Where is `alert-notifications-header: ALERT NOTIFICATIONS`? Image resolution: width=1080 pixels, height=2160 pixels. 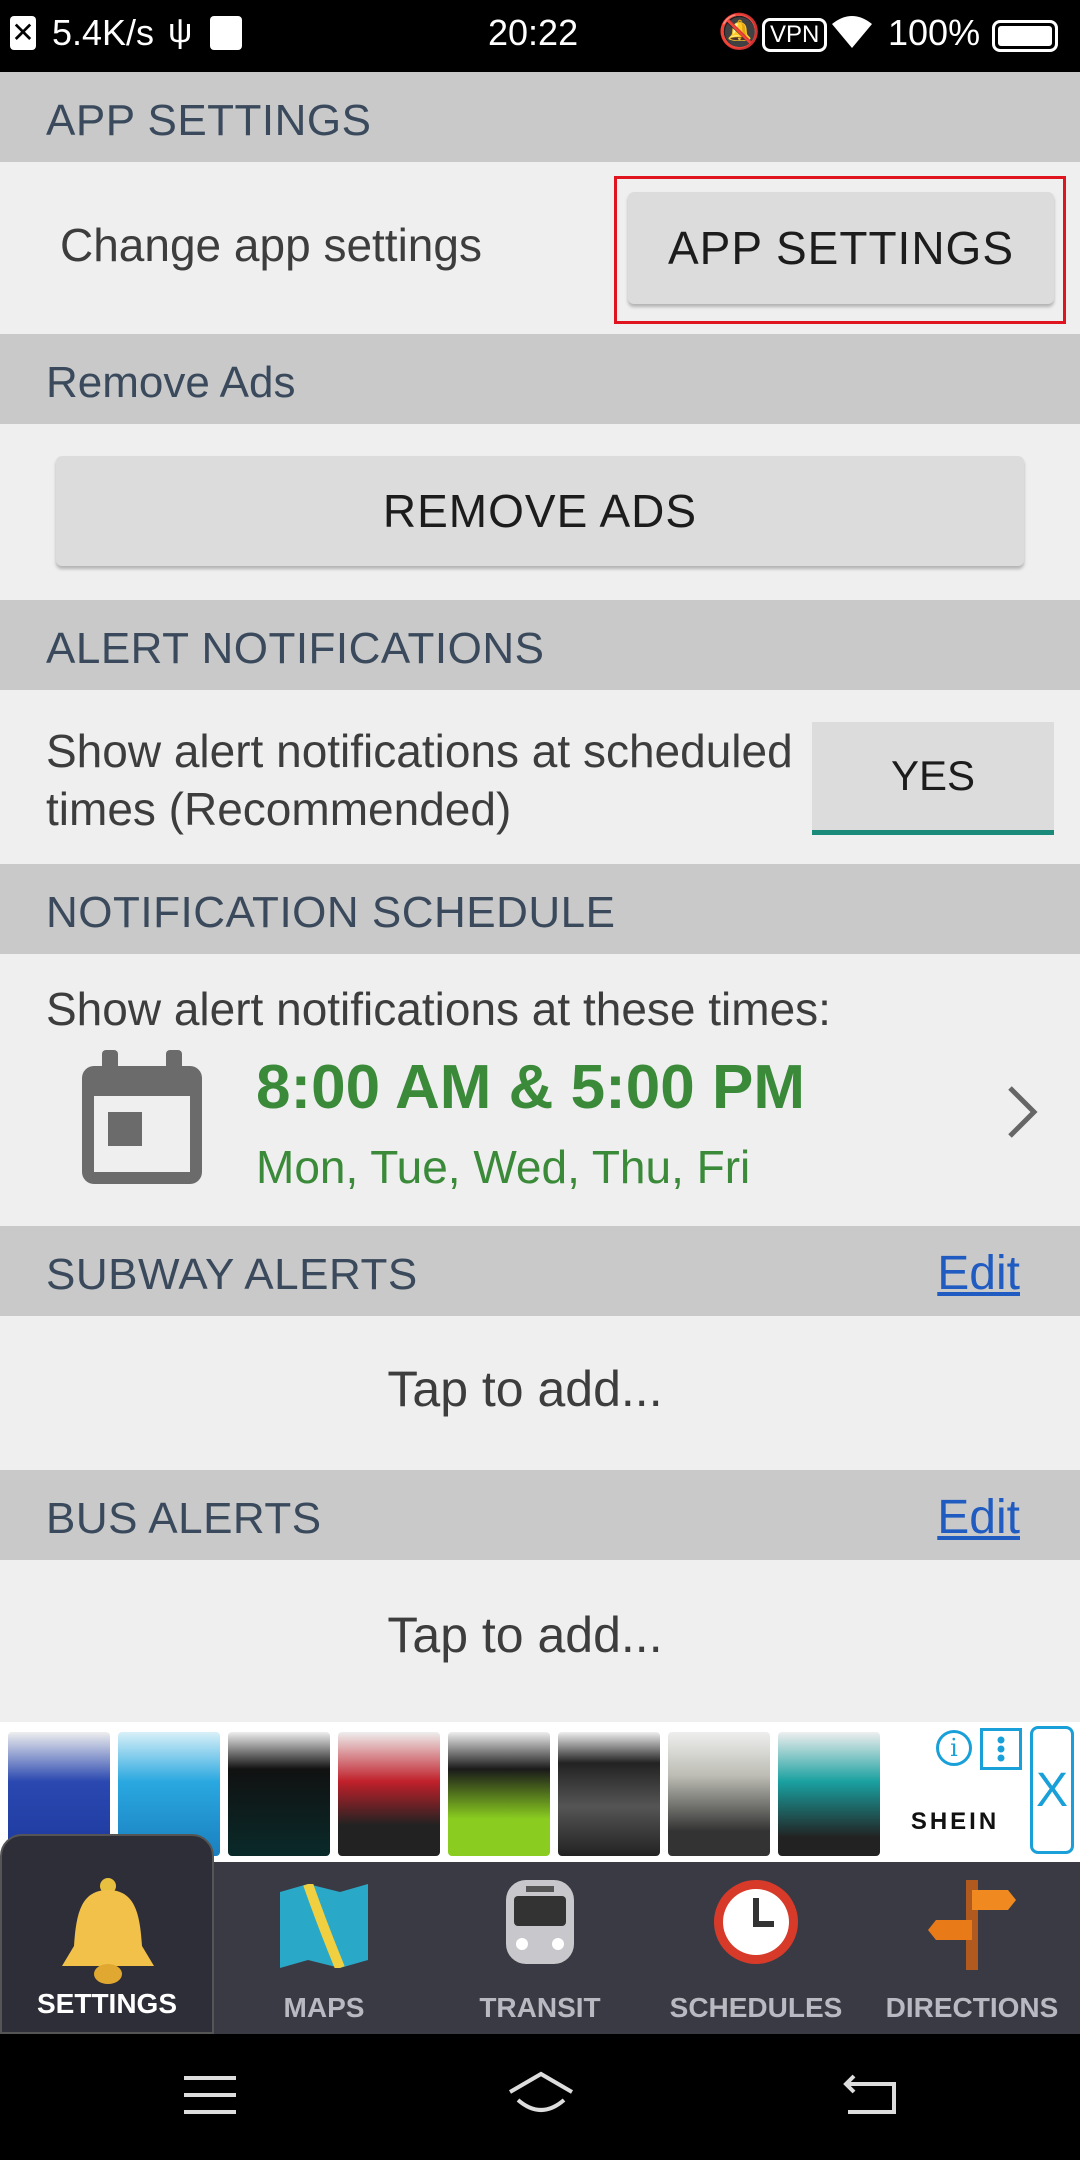
alert-notifications-header: ALERT NOTIFICATIONS is located at coordinates (540, 645).